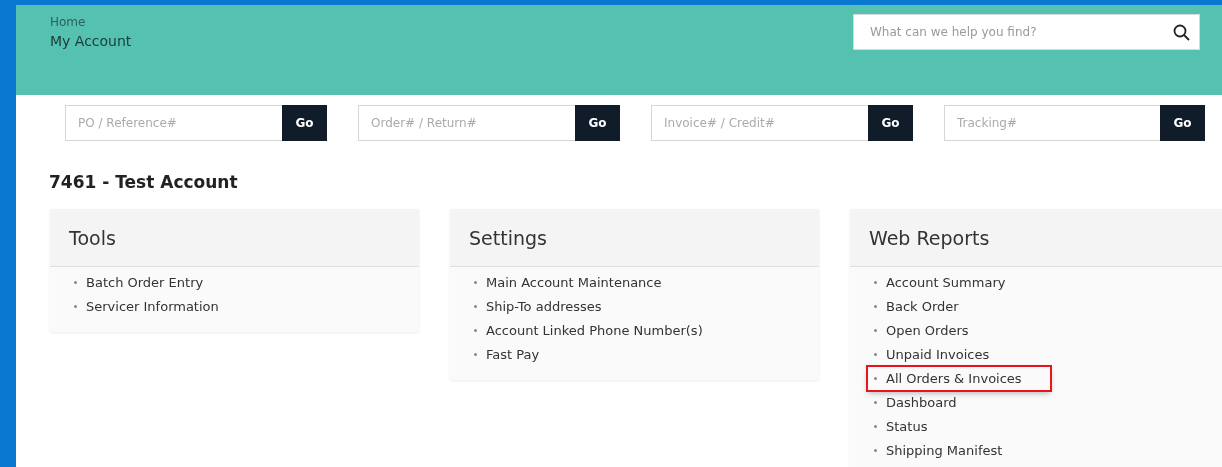 This screenshot has width=1222, height=467. I want to click on account-title: 7461 - Test Account, so click(144, 182).